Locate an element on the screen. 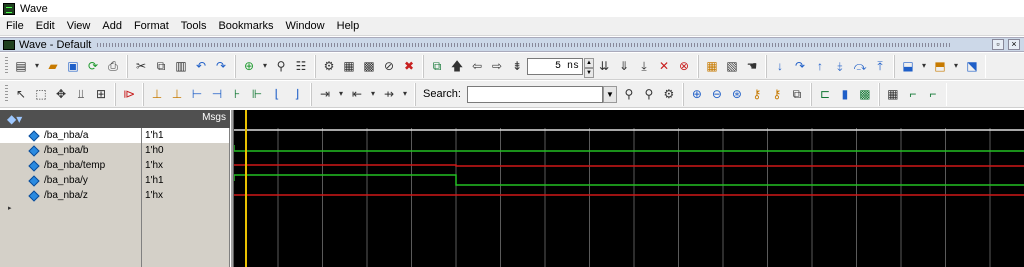 The height and width of the screenshot is (267, 1024). new-file-icon: ▤ is located at coordinates (21, 66).